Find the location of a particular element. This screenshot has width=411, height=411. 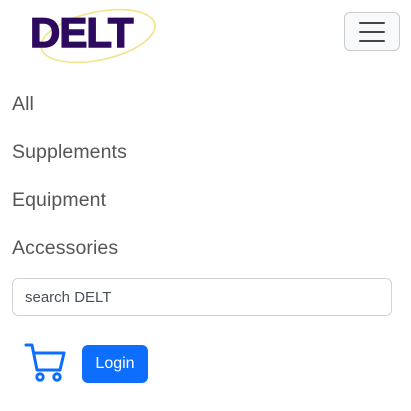

shopping-cart-icon is located at coordinates (45, 362).